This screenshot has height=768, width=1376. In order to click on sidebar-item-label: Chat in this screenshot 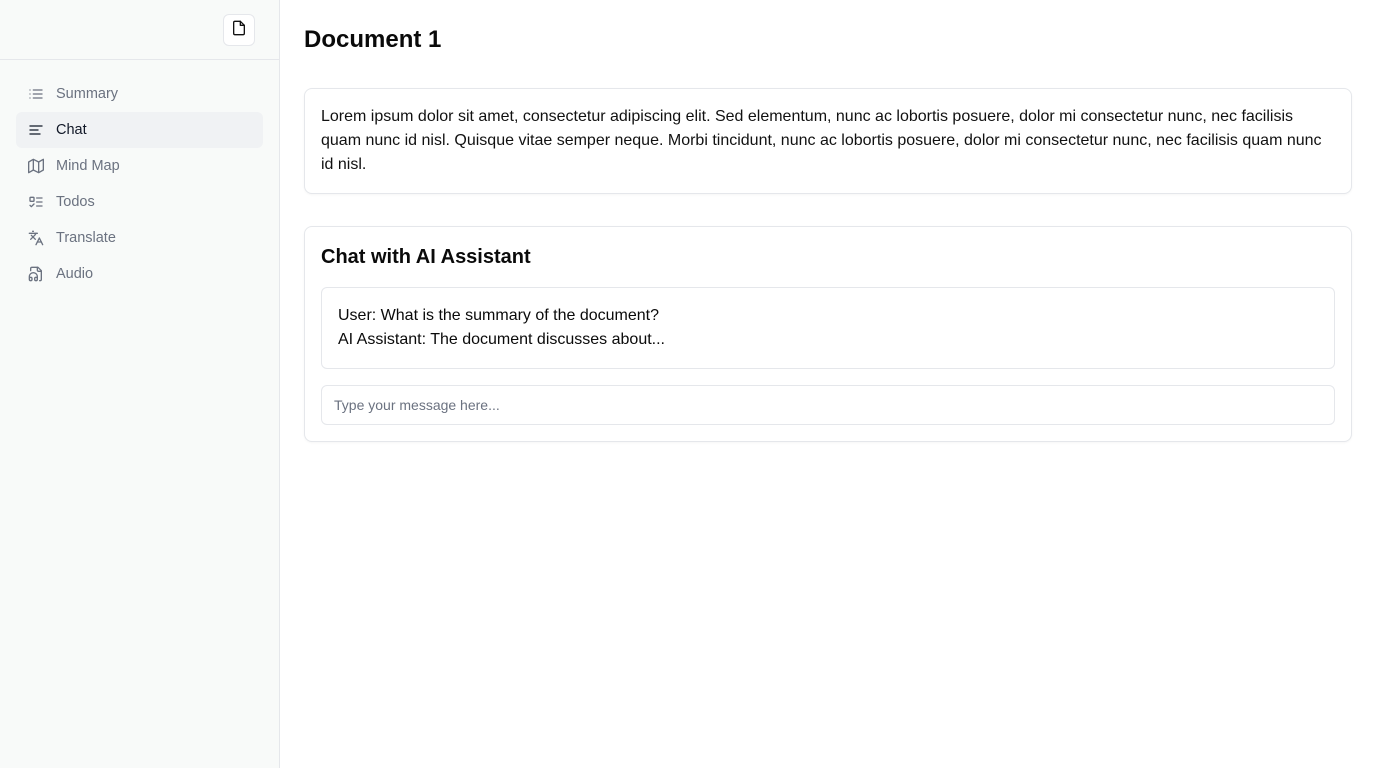, I will do `click(71, 130)`.